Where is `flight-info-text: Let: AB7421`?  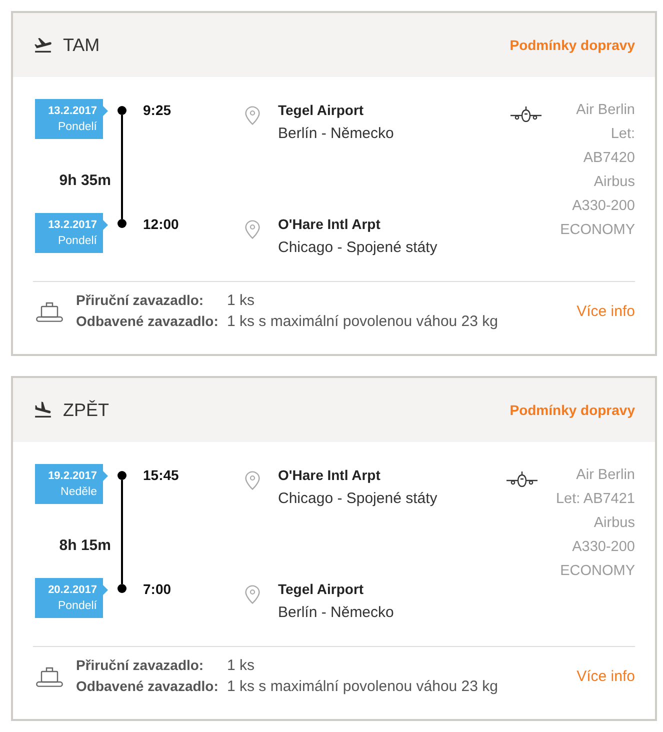 flight-info-text: Let: AB7421 is located at coordinates (595, 499).